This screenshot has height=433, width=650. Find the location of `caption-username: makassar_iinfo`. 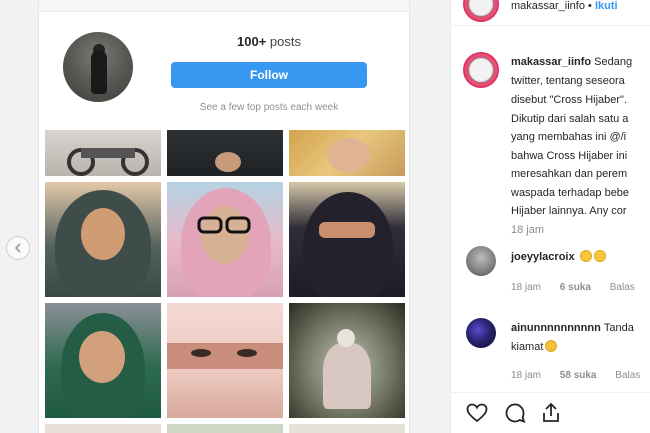

caption-username: makassar_iinfo is located at coordinates (551, 62).